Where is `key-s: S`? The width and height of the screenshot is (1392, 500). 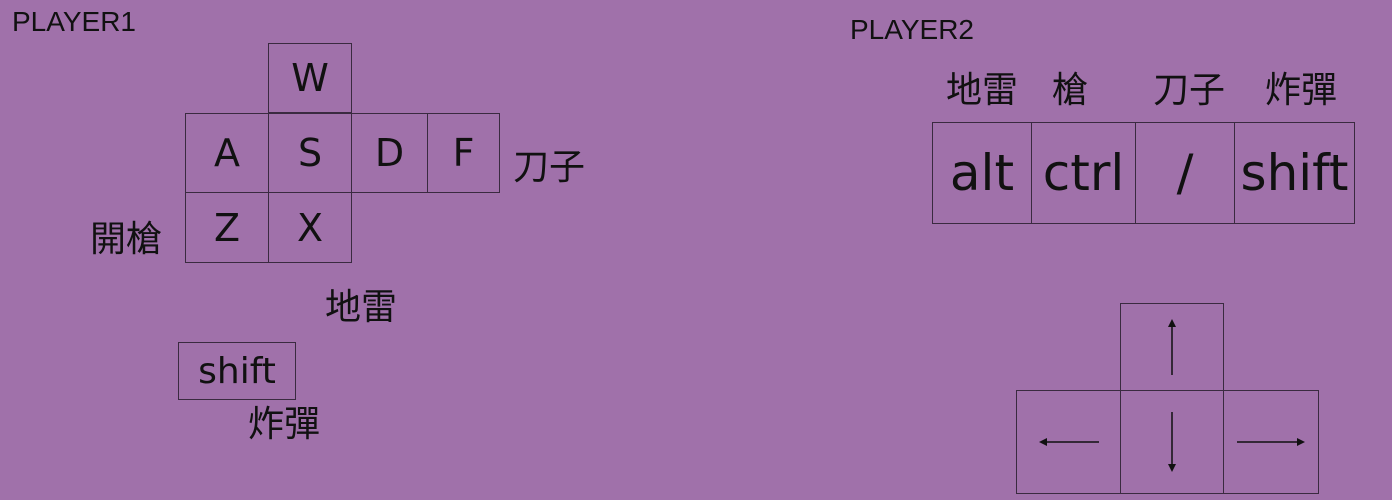 key-s: S is located at coordinates (310, 153).